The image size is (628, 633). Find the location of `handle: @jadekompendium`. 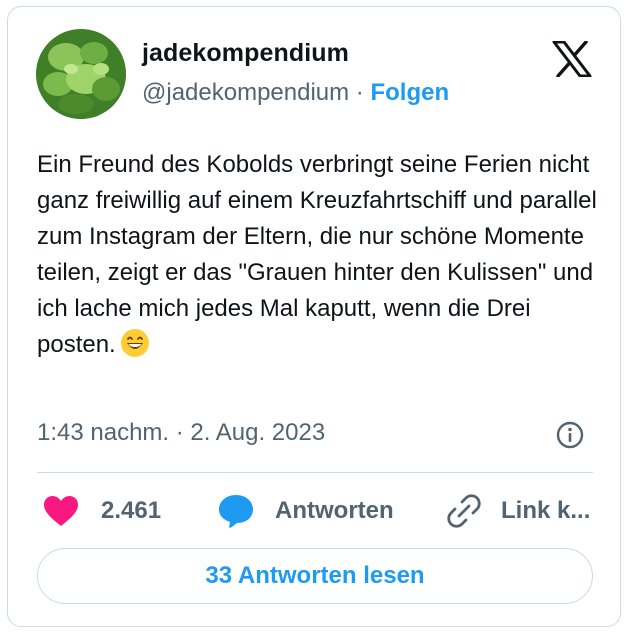

handle: @jadekompendium is located at coordinates (245, 92).